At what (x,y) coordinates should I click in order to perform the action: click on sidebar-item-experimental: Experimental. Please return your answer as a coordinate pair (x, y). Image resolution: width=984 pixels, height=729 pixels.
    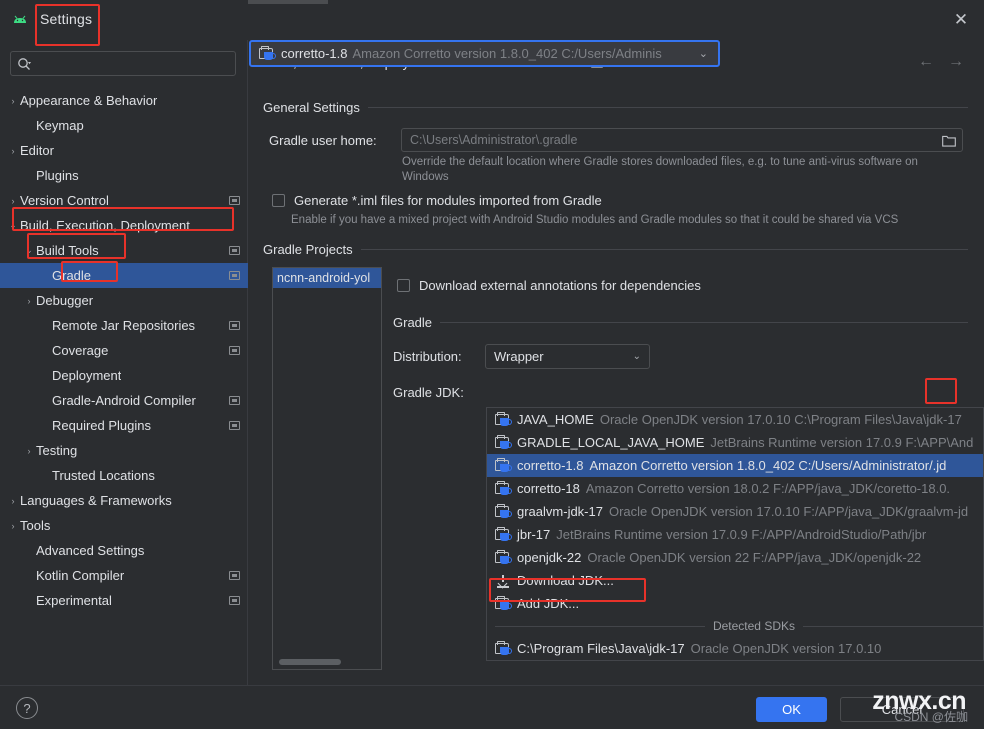
    Looking at the image, I should click on (124, 600).